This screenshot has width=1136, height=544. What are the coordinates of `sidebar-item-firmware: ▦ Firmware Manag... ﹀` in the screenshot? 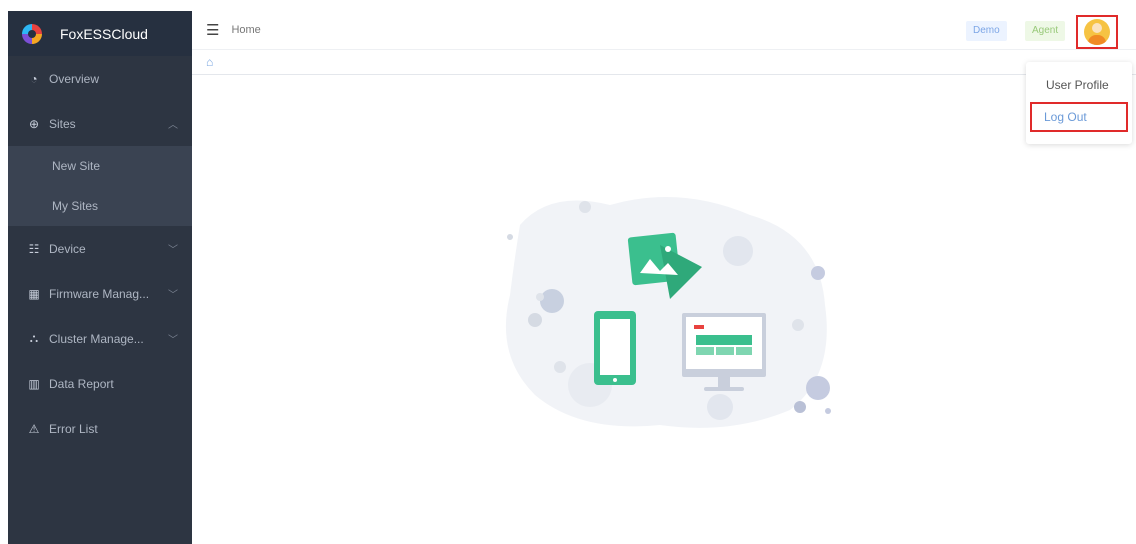 It's located at (100, 293).